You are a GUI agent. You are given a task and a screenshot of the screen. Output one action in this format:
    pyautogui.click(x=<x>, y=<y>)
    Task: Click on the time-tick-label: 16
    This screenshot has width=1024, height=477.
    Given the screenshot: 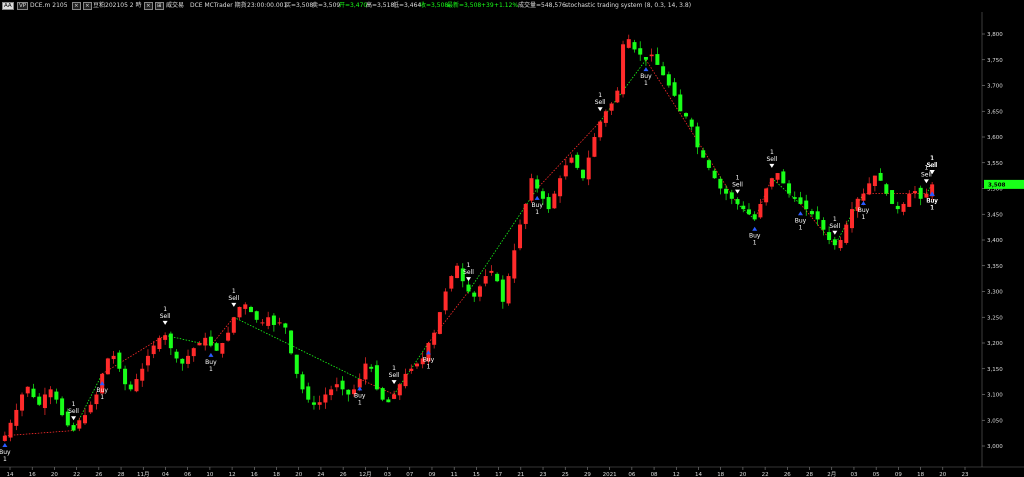 What is the action you would take?
    pyautogui.click(x=32, y=474)
    